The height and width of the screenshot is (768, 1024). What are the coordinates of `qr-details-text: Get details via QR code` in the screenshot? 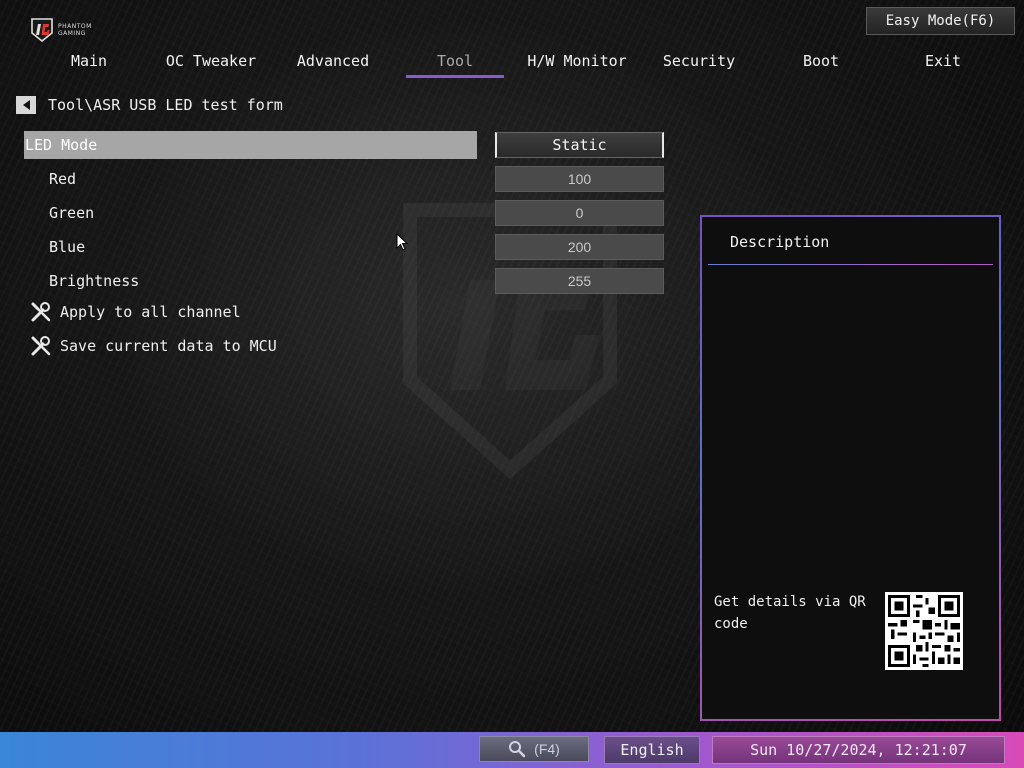 It's located at (790, 613).